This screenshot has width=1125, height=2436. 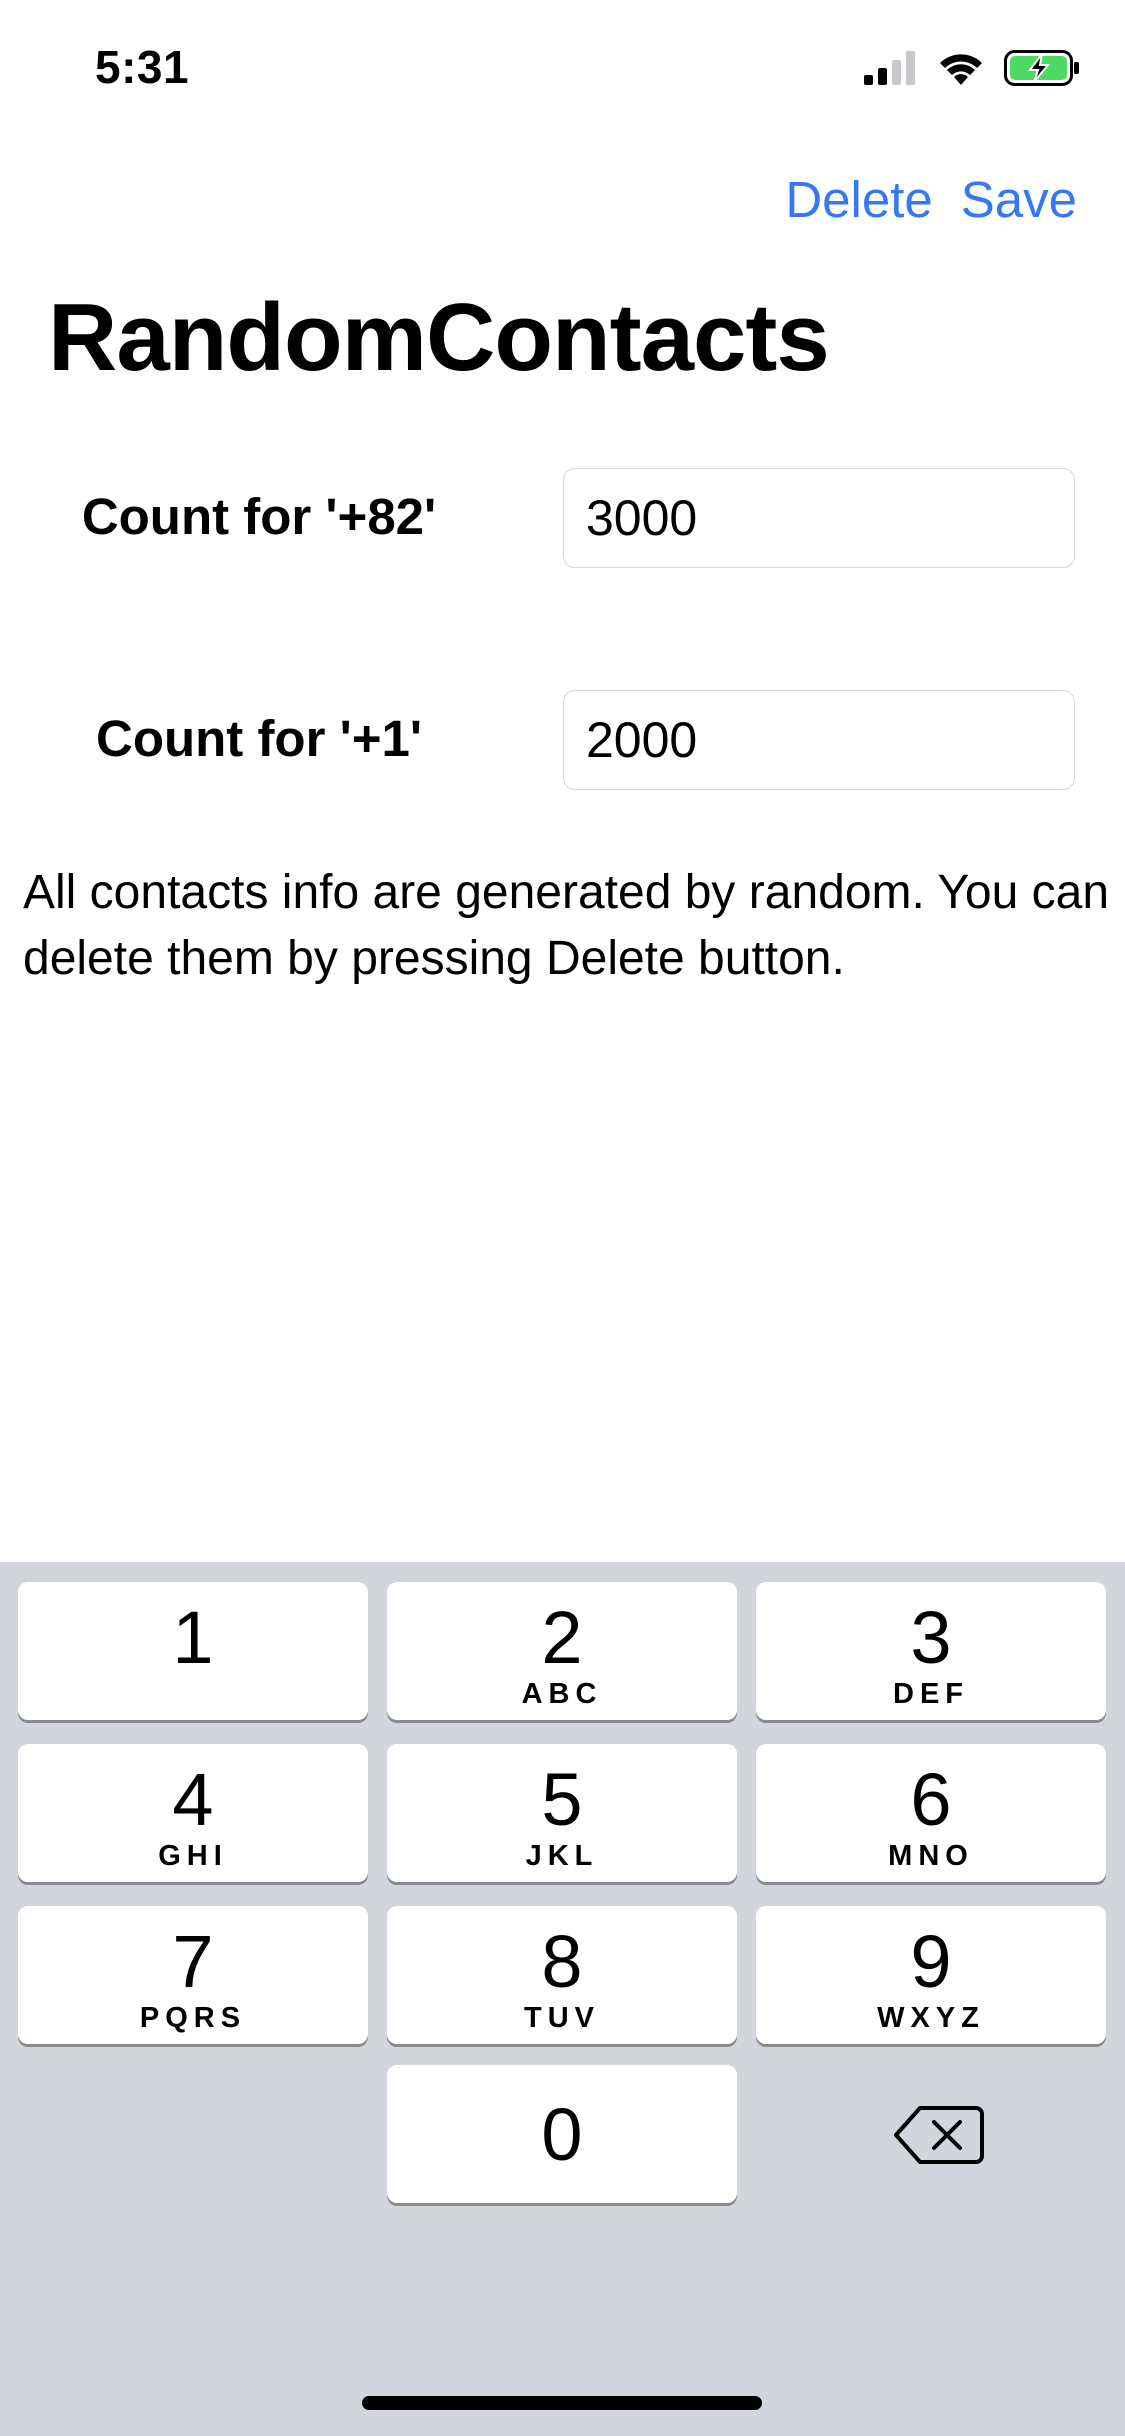 I want to click on key-digit: 1, so click(x=193, y=1637).